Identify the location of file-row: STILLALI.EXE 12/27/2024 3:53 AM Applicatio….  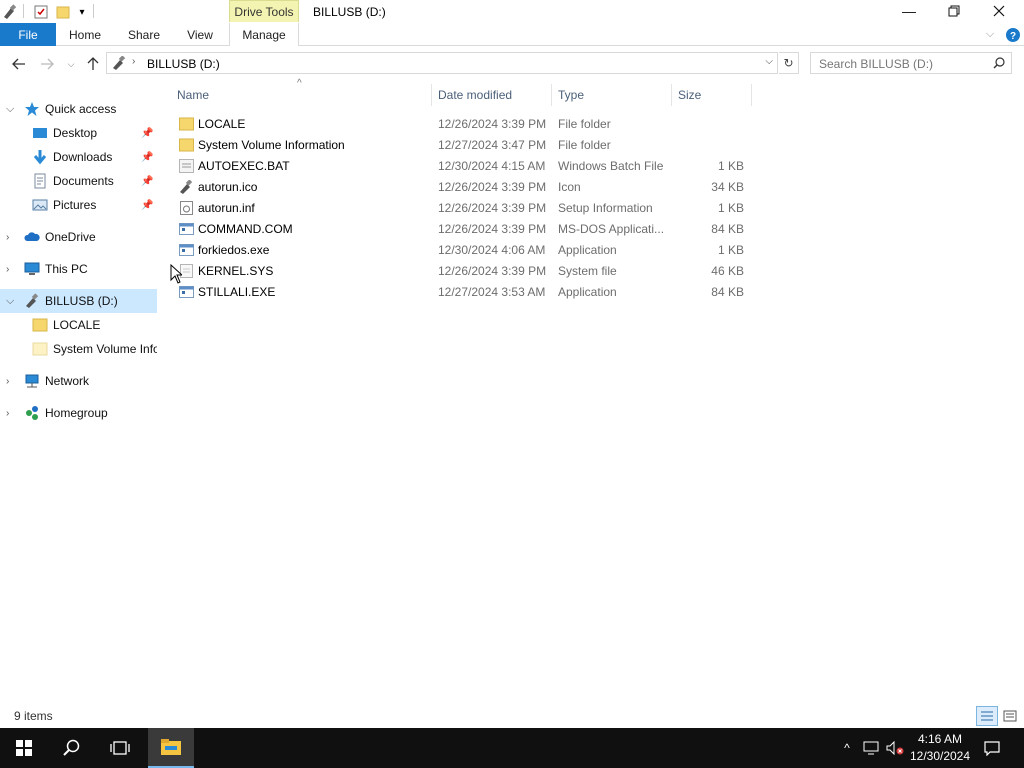
(462, 291).